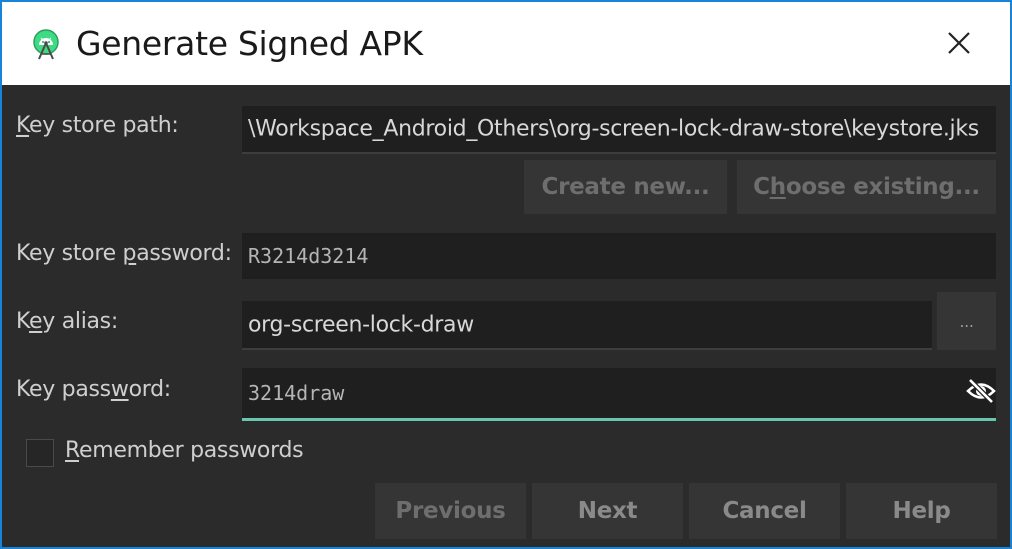 The height and width of the screenshot is (549, 1012). Describe the element at coordinates (619, 256) in the screenshot. I see `keystore-password-field: R3214d3214` at that location.